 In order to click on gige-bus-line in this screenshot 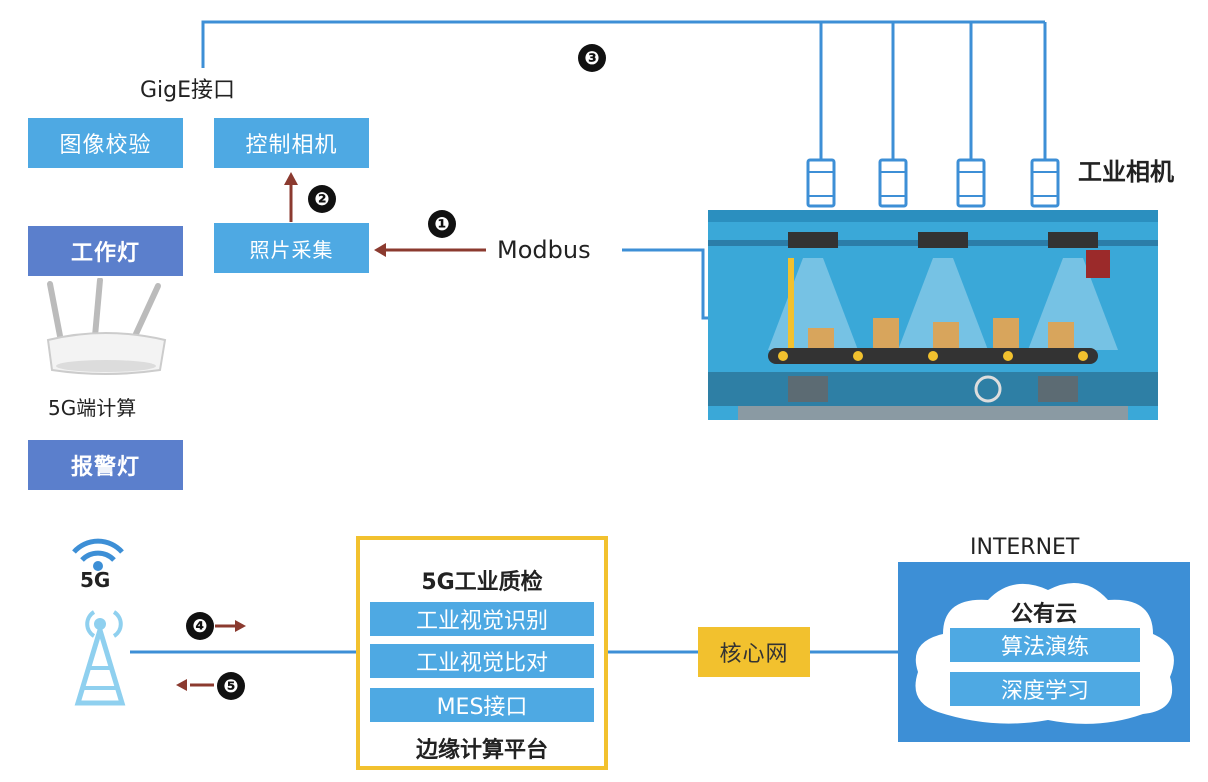, I will do `click(623, 44)`.